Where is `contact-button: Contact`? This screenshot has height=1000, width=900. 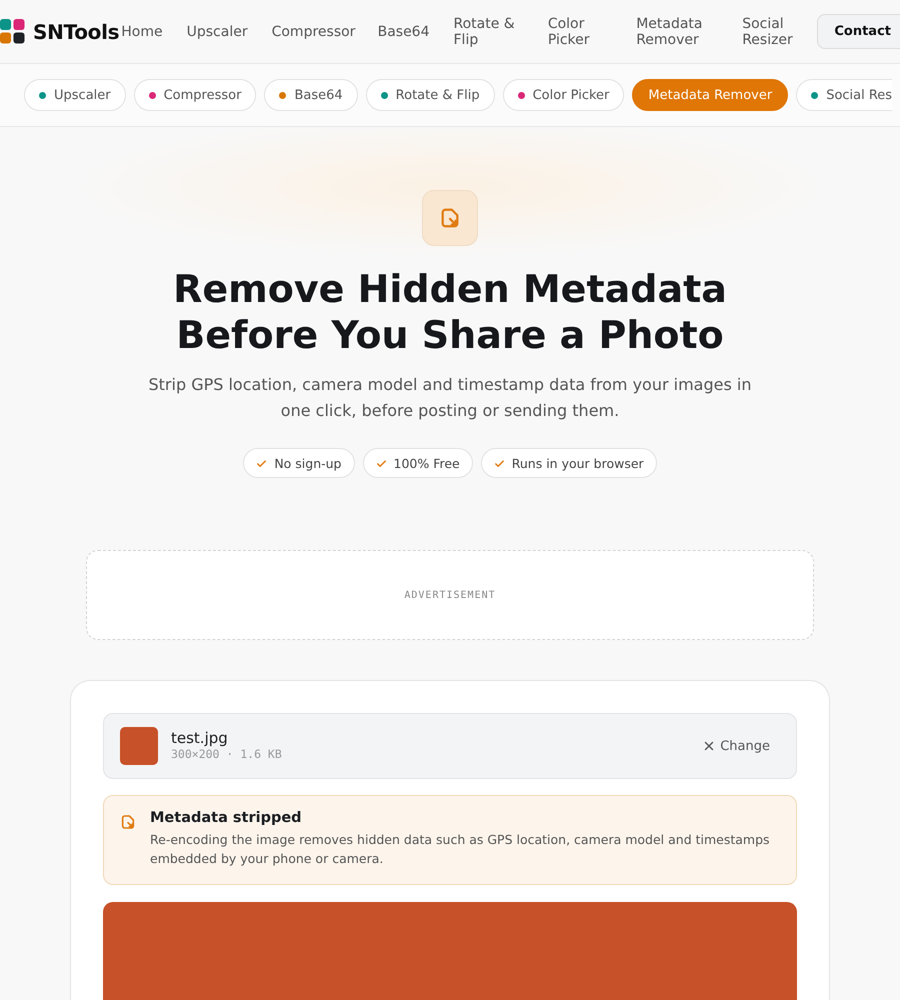 contact-button: Contact is located at coordinates (858, 31).